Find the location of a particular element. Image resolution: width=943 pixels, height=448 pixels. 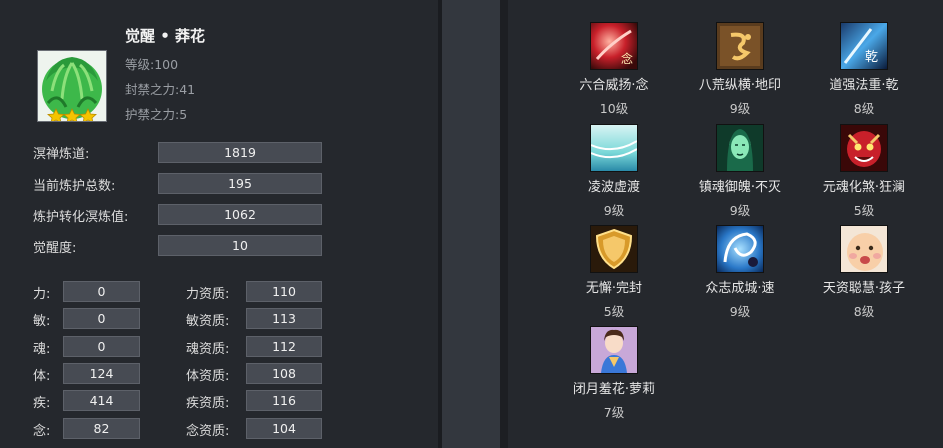

aptitude-value: 113 is located at coordinates (284, 318).